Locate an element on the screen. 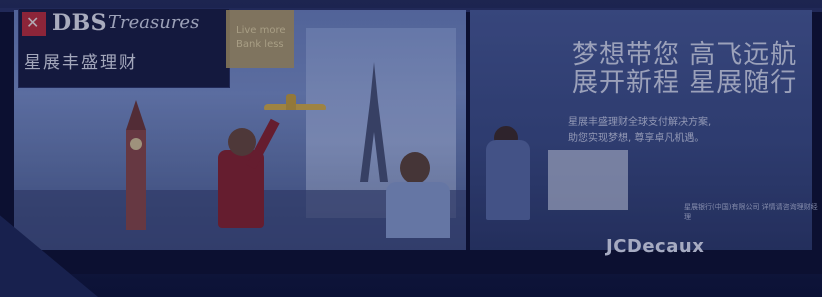 The height and width of the screenshot is (297, 822). man-head is located at coordinates (415, 168).